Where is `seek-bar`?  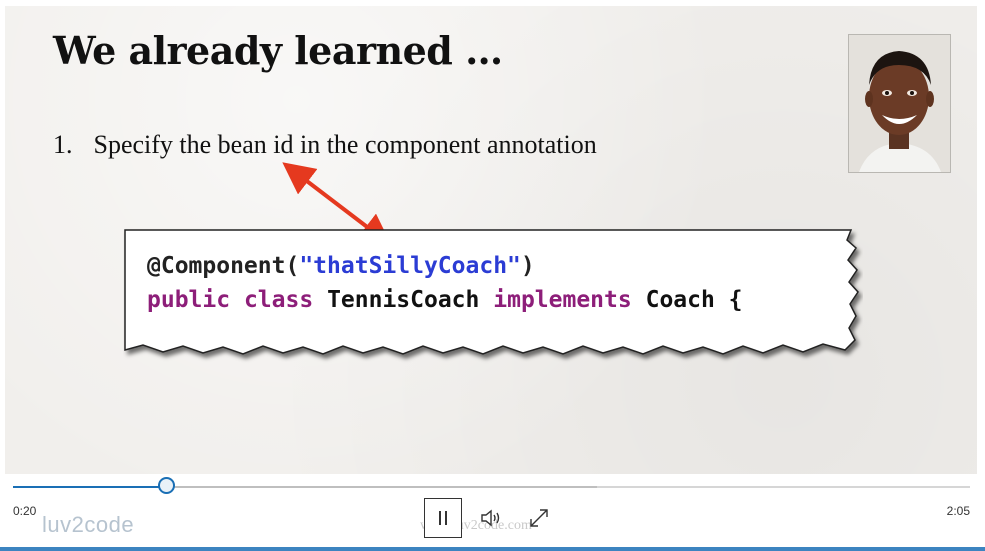
seek-bar is located at coordinates (491, 485).